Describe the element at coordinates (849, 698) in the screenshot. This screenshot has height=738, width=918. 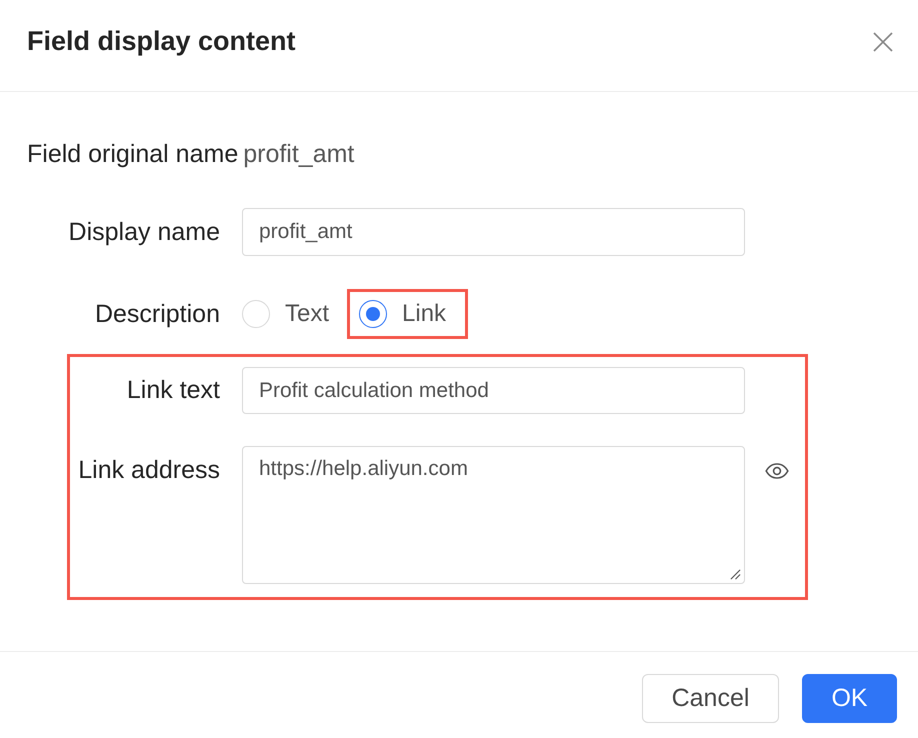
I see `ok-button: OK` at that location.